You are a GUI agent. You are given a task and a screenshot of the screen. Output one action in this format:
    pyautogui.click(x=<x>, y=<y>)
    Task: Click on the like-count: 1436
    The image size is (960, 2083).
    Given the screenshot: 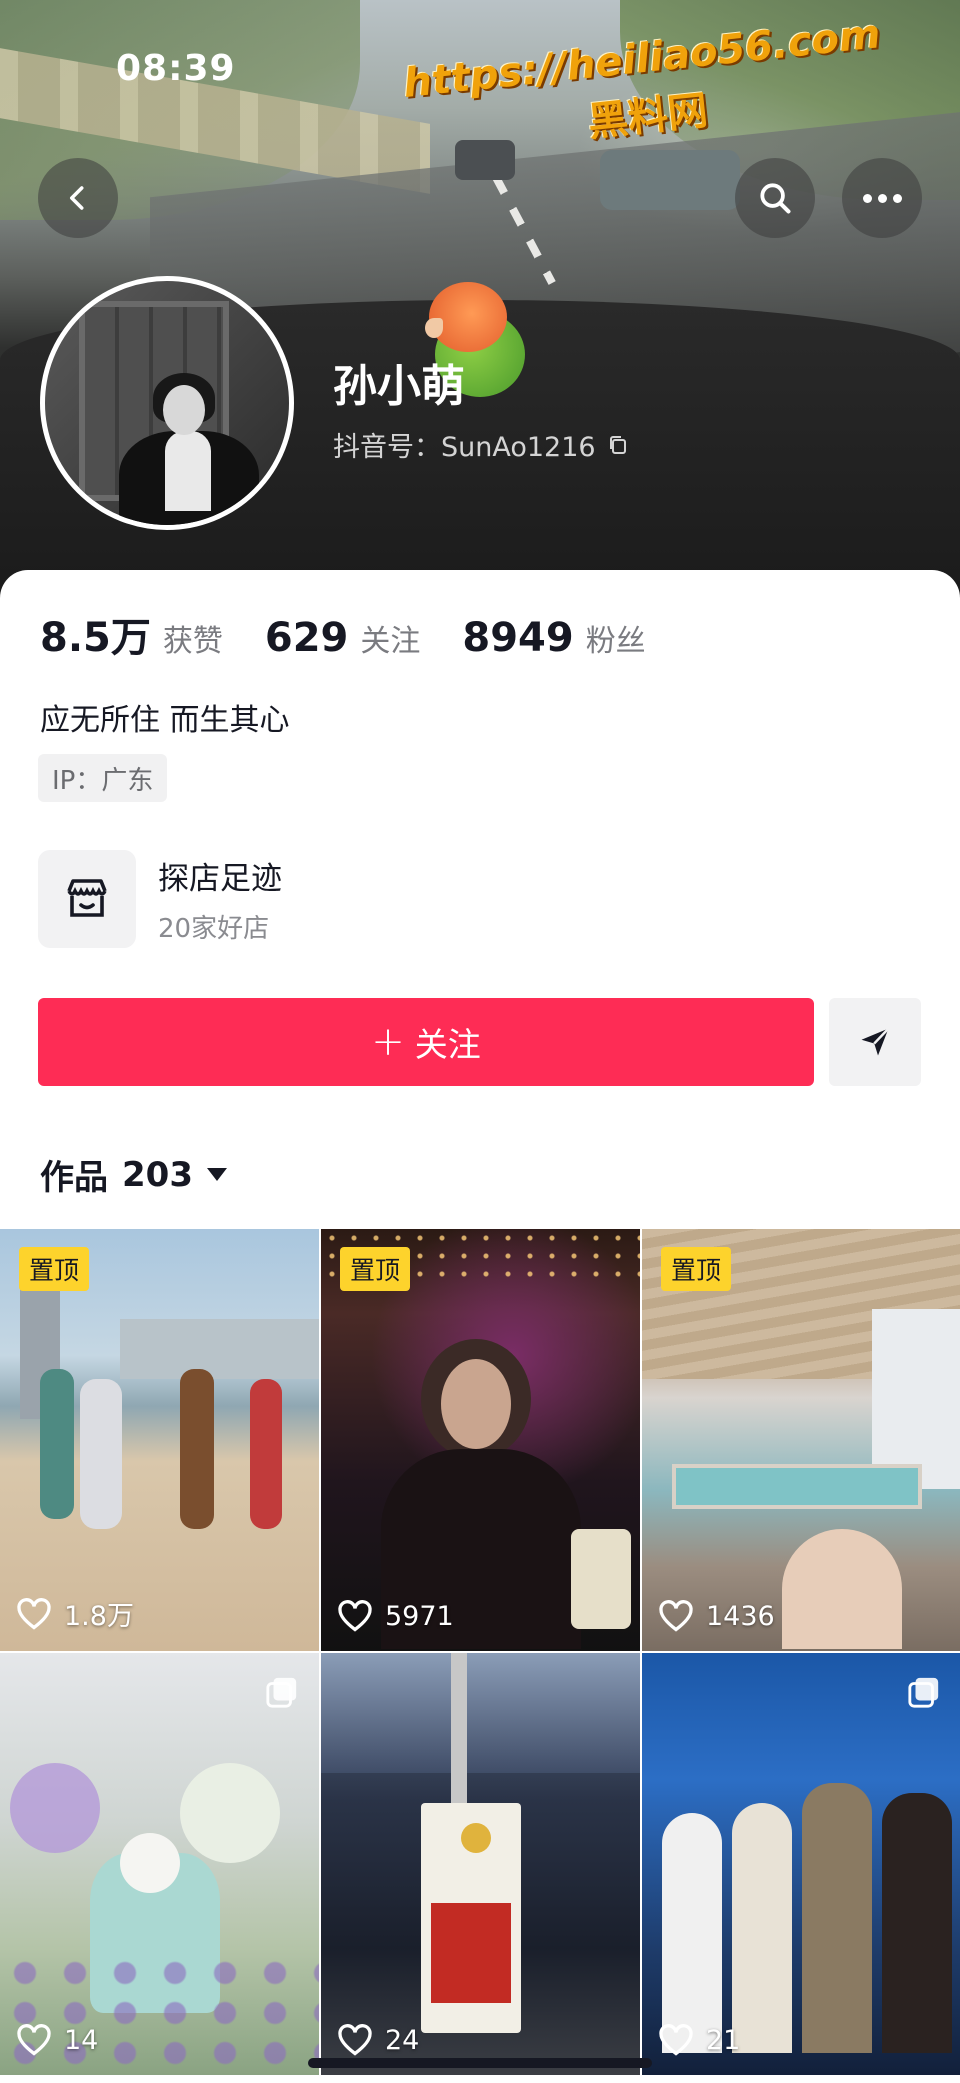 What is the action you would take?
    pyautogui.click(x=716, y=1616)
    